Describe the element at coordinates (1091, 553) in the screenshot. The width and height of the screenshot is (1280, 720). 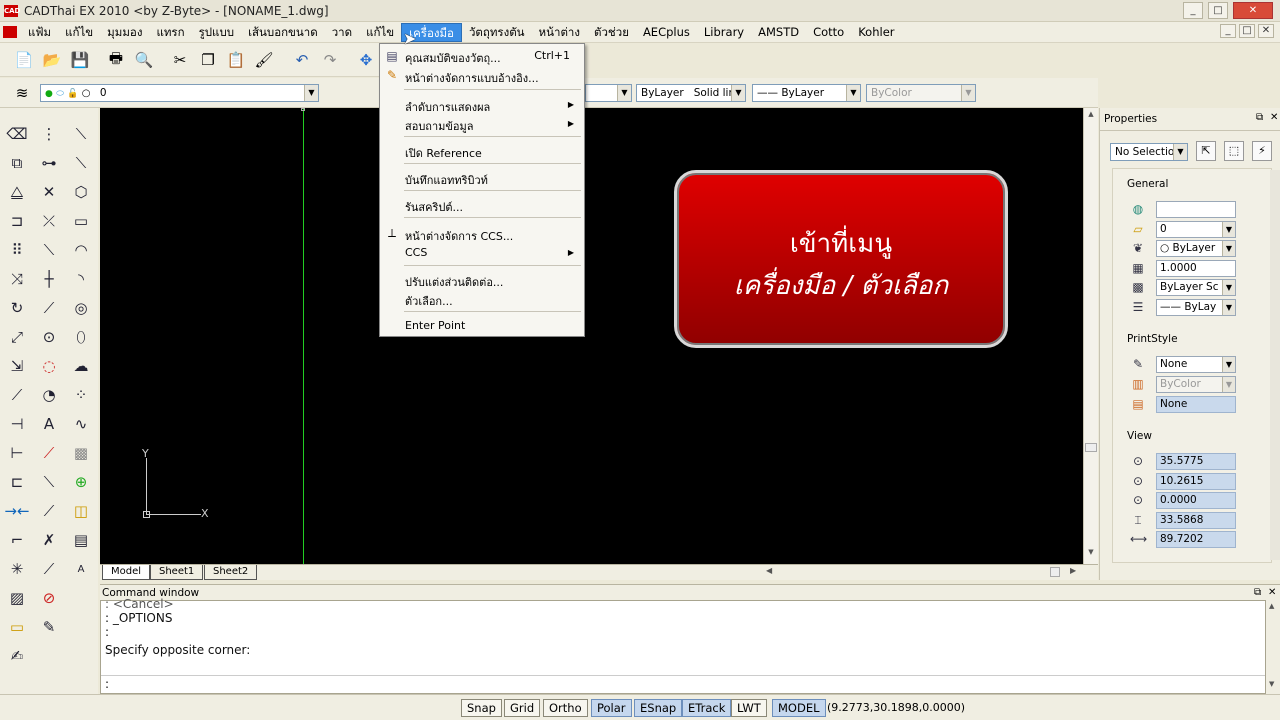
I see `scroll-down-icon: ▼` at that location.